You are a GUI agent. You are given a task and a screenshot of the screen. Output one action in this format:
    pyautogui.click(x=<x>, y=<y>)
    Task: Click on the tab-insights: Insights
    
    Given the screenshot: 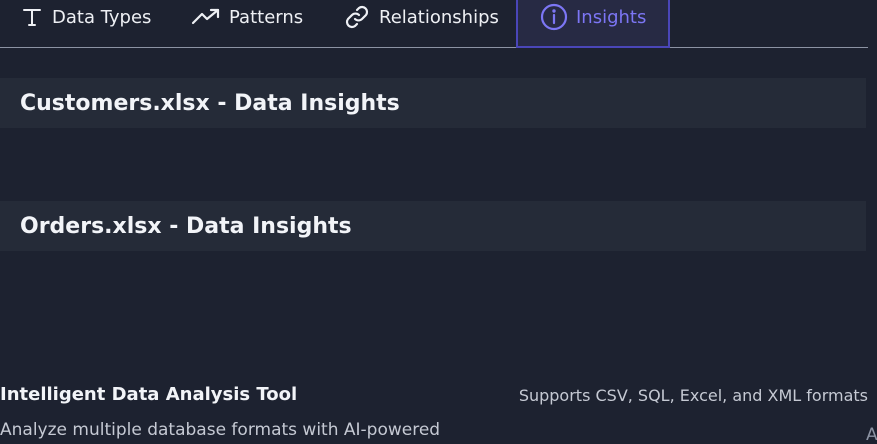 What is the action you would take?
    pyautogui.click(x=593, y=24)
    